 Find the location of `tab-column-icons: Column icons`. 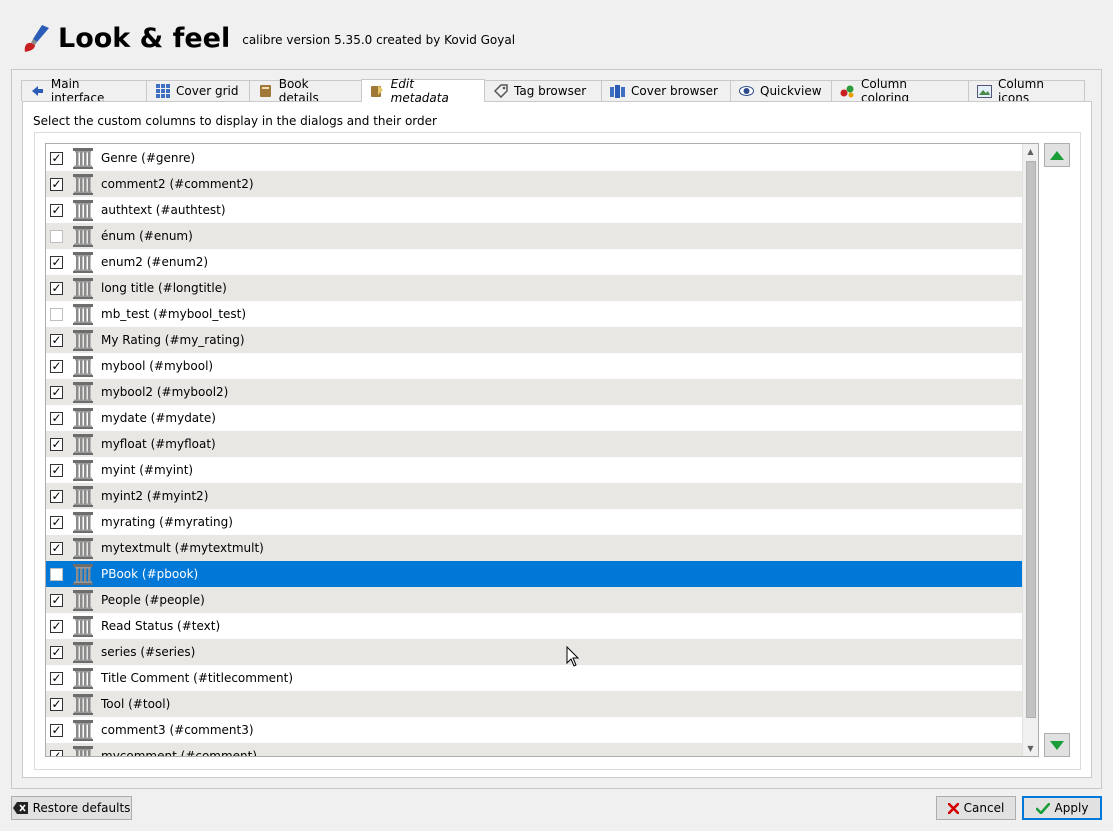

tab-column-icons: Column icons is located at coordinates (1026, 91).